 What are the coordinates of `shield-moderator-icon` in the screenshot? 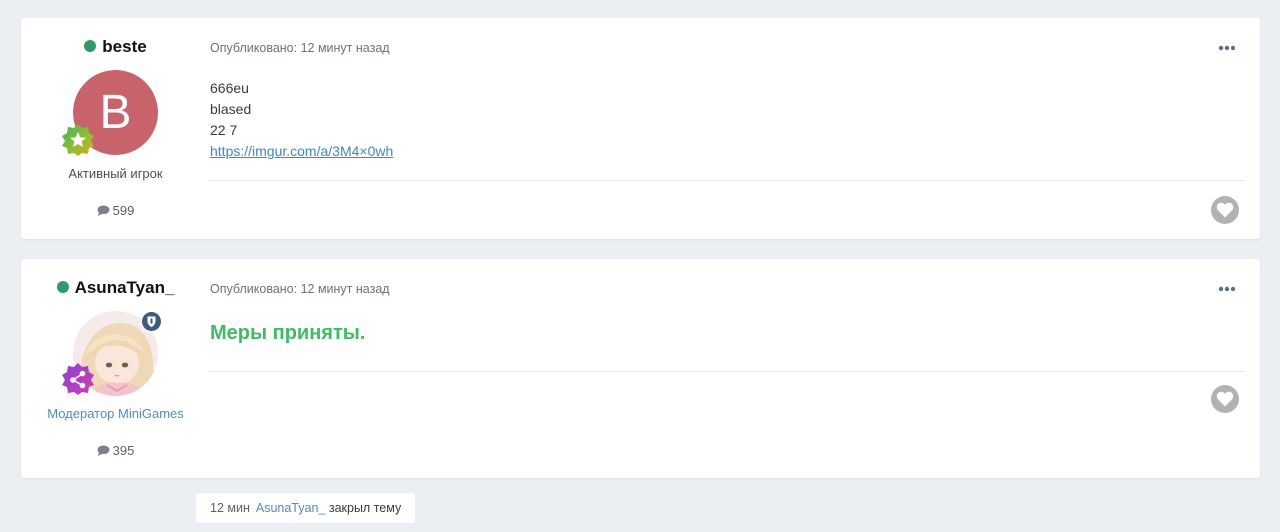 It's located at (151, 321).